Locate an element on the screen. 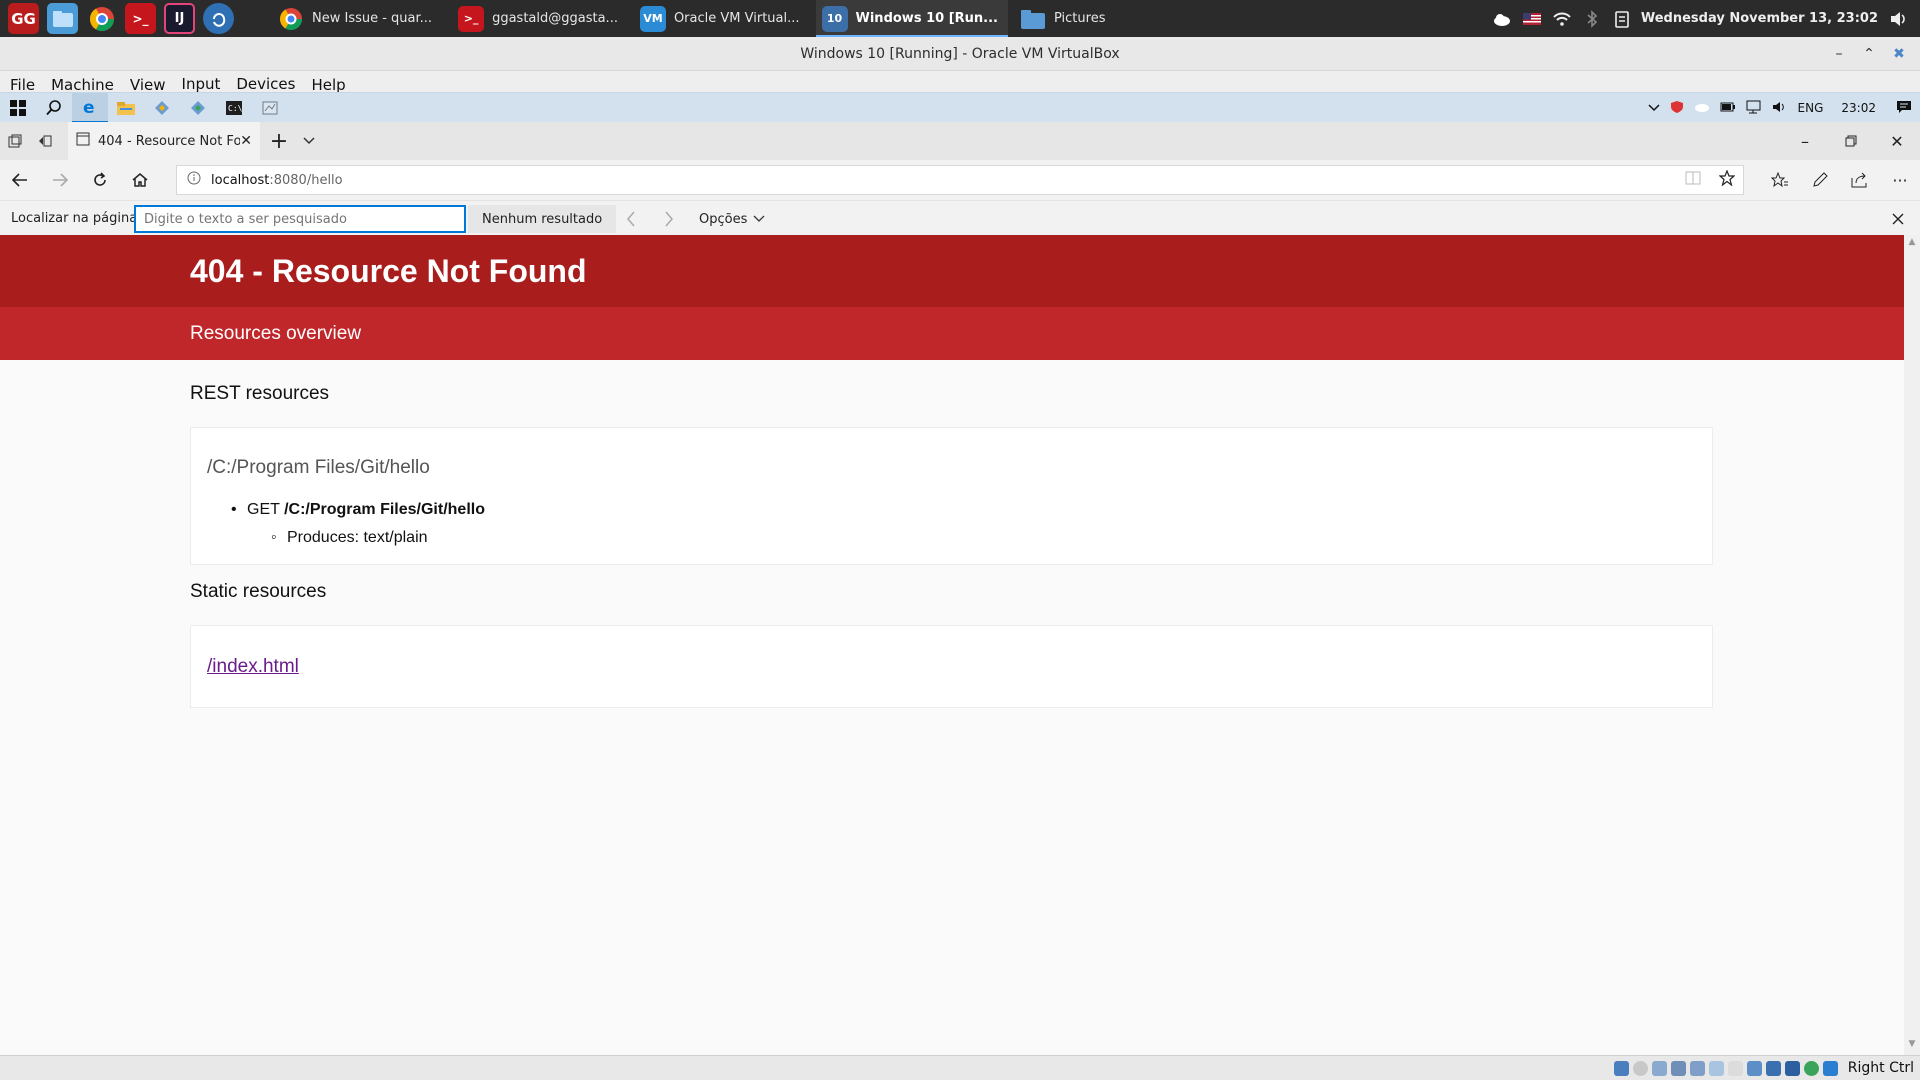  virtualbox-icon: VM is located at coordinates (652, 18).